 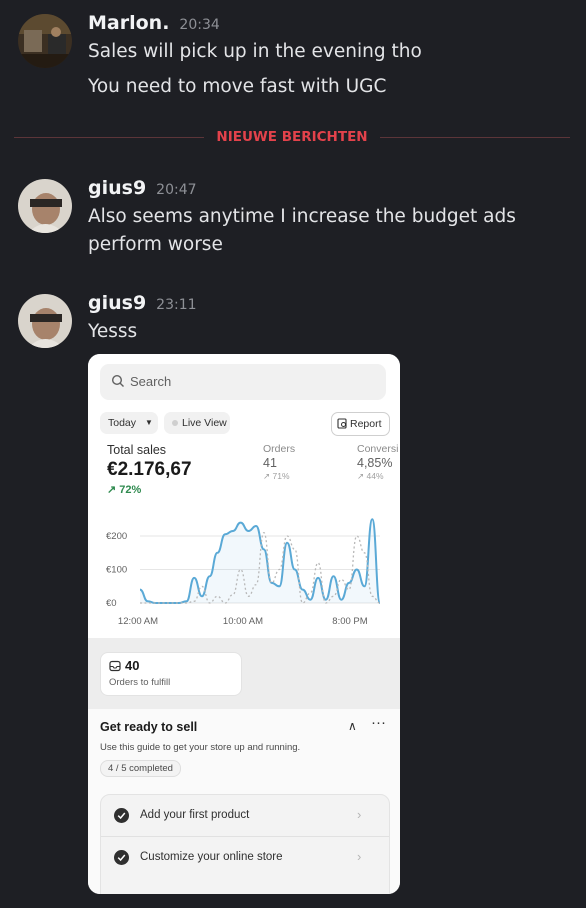 I want to click on new-messages-label: NIEUWE BERICHTEN, so click(x=292, y=137).